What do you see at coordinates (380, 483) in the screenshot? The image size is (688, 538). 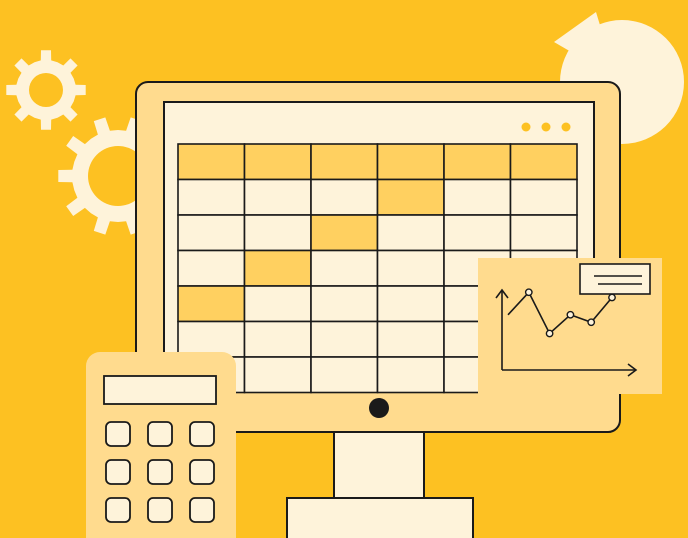 I see `monitor-stand` at bounding box center [380, 483].